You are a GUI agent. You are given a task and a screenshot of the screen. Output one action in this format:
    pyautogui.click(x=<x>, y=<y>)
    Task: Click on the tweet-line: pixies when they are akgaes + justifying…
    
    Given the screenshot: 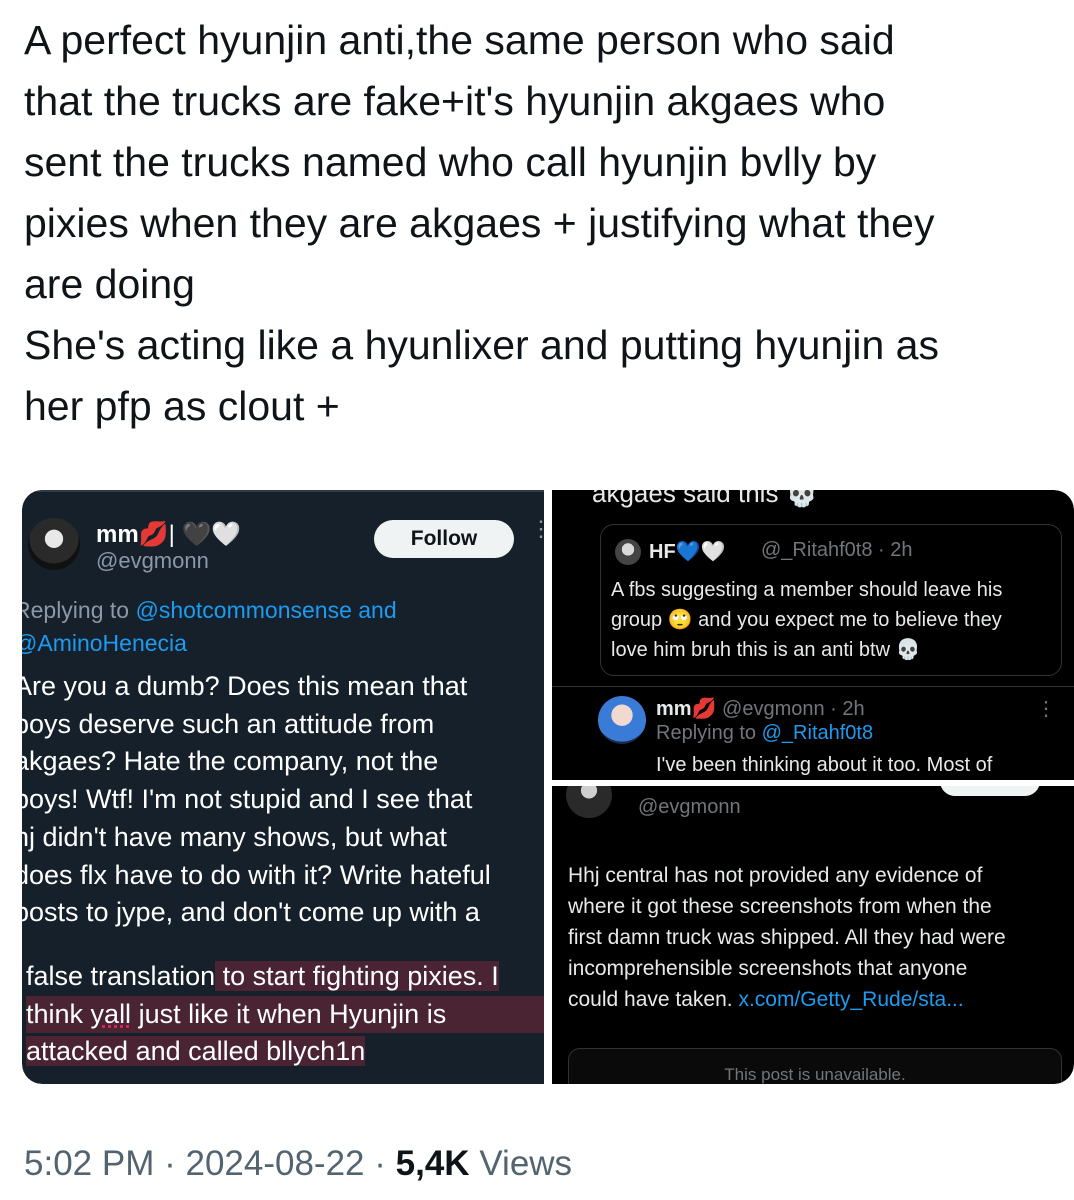 What is the action you would take?
    pyautogui.click(x=479, y=223)
    